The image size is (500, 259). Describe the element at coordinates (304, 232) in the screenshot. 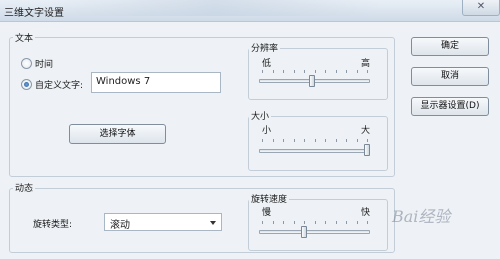

I see `rotation-speed-slider-thumb` at that location.